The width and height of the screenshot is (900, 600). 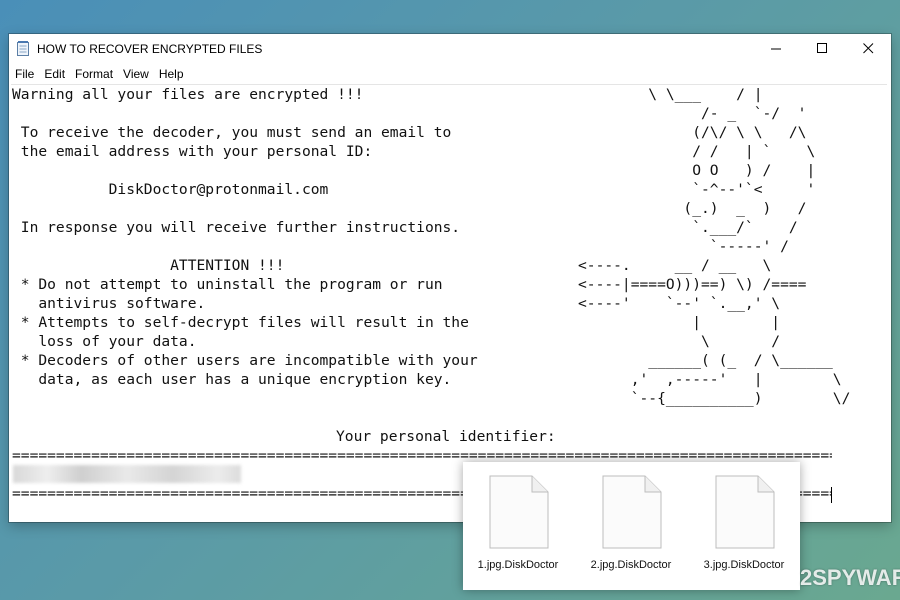 What do you see at coordinates (136, 74) in the screenshot?
I see `menu-view: View` at bounding box center [136, 74].